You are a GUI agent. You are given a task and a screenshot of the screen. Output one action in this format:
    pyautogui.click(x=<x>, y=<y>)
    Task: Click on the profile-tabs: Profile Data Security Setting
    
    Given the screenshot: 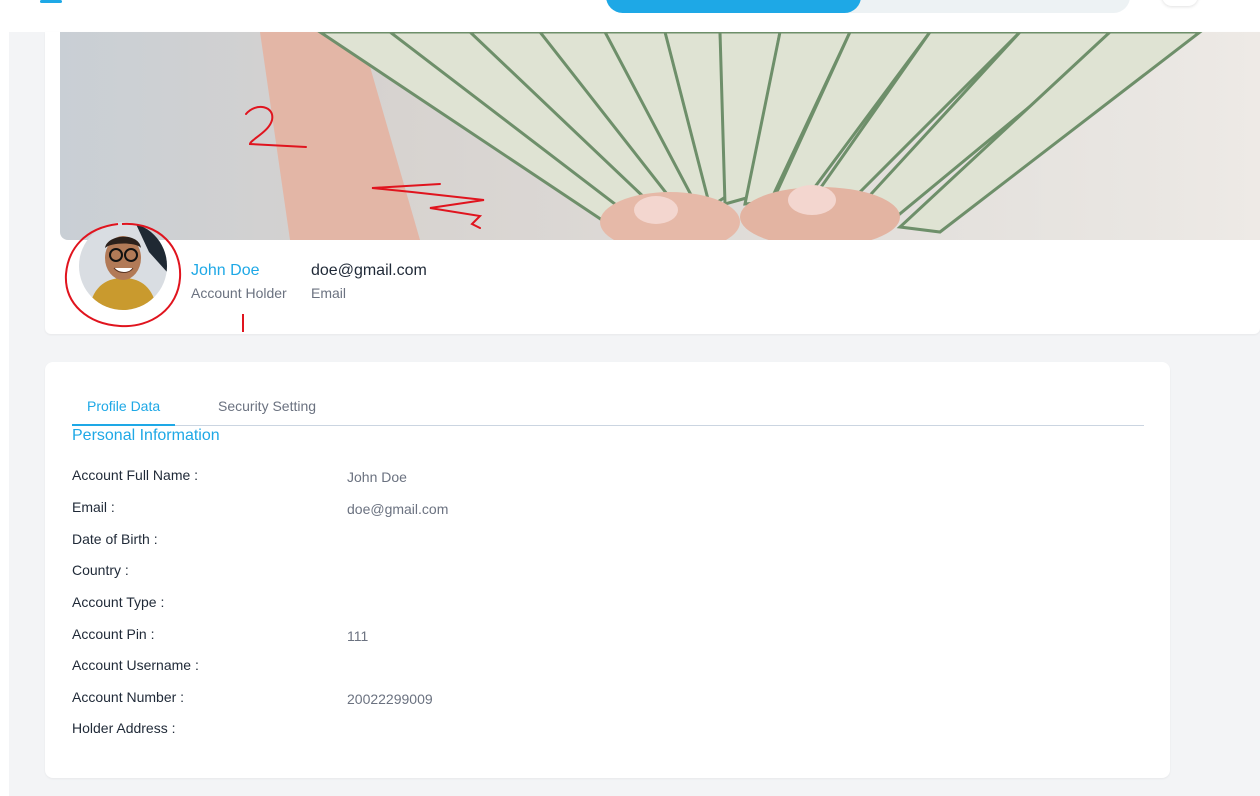 What is the action you would take?
    pyautogui.click(x=608, y=406)
    